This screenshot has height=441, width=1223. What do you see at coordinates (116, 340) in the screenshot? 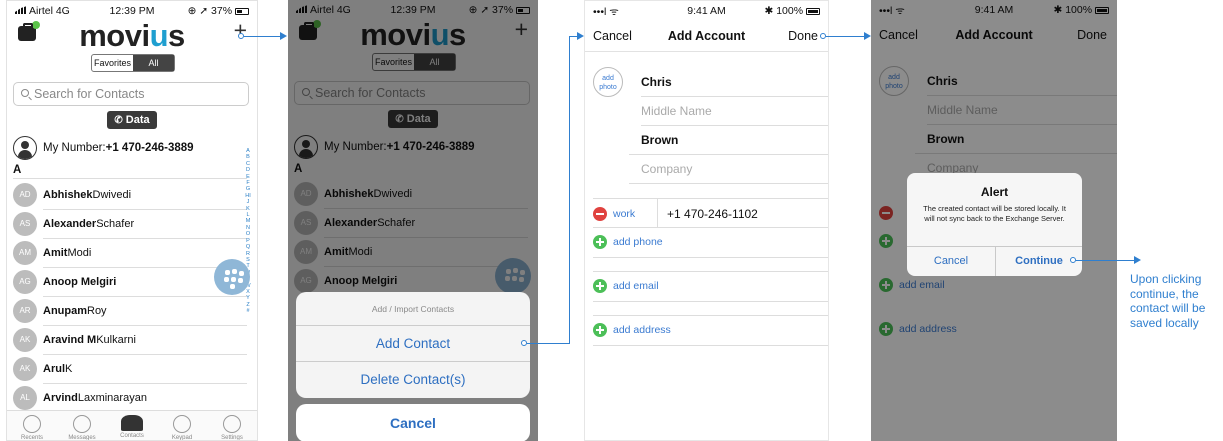
I see `contact-last-name: Kulkarni` at bounding box center [116, 340].